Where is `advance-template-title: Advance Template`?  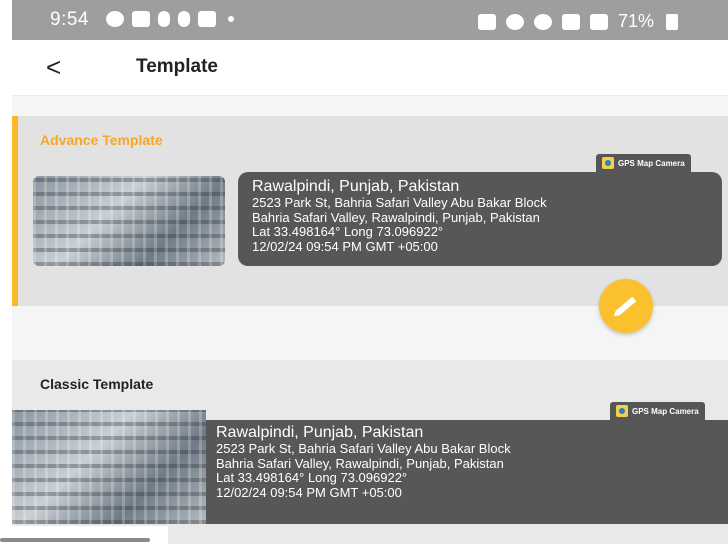
advance-template-title: Advance Template is located at coordinates (101, 140).